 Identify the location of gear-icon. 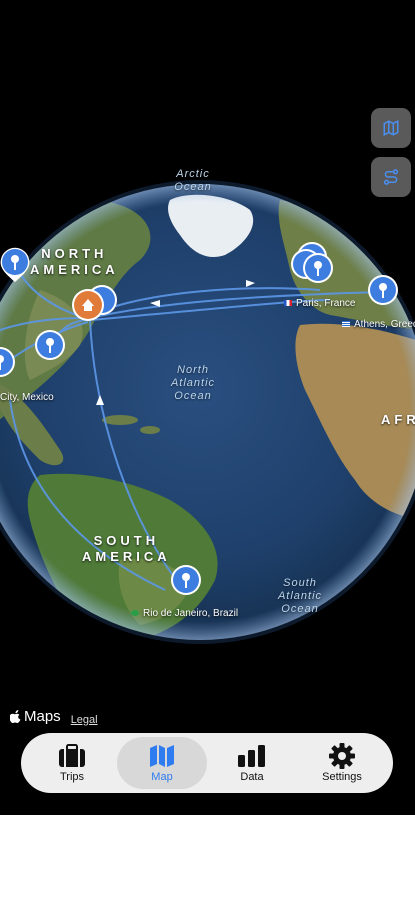
(342, 756).